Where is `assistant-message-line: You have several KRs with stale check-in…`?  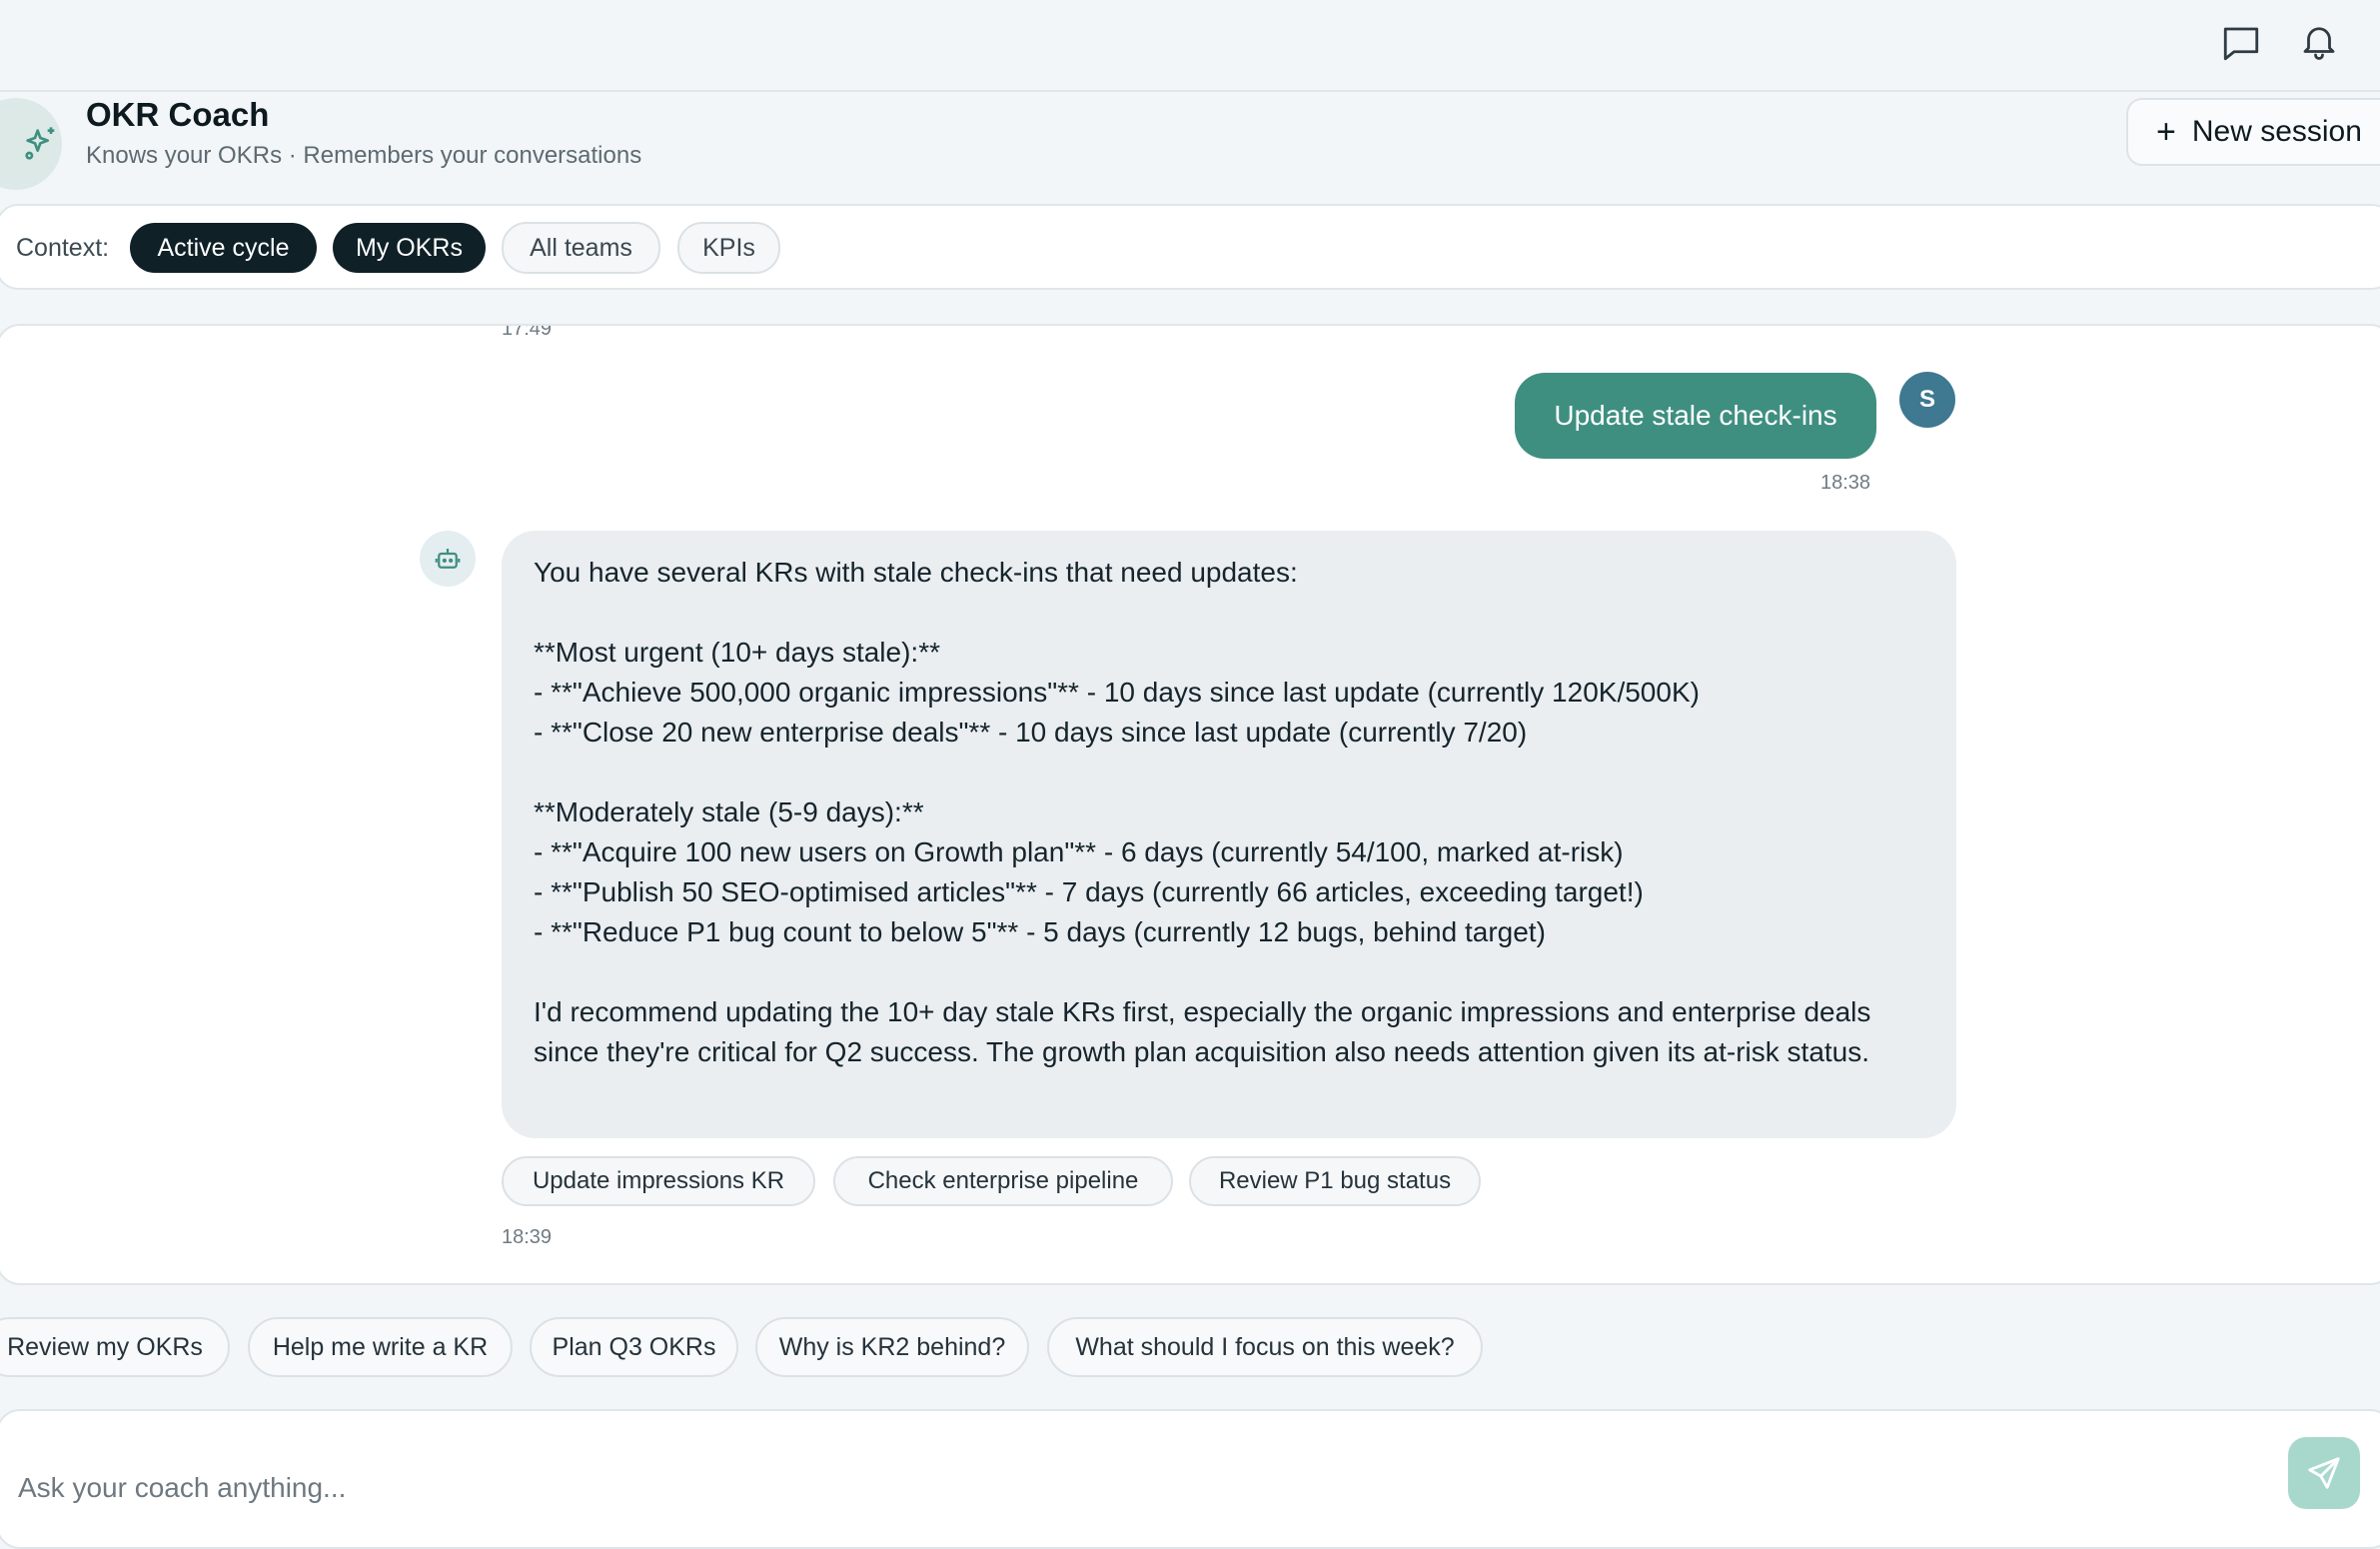 assistant-message-line: You have several KRs with stale check-in… is located at coordinates (916, 572).